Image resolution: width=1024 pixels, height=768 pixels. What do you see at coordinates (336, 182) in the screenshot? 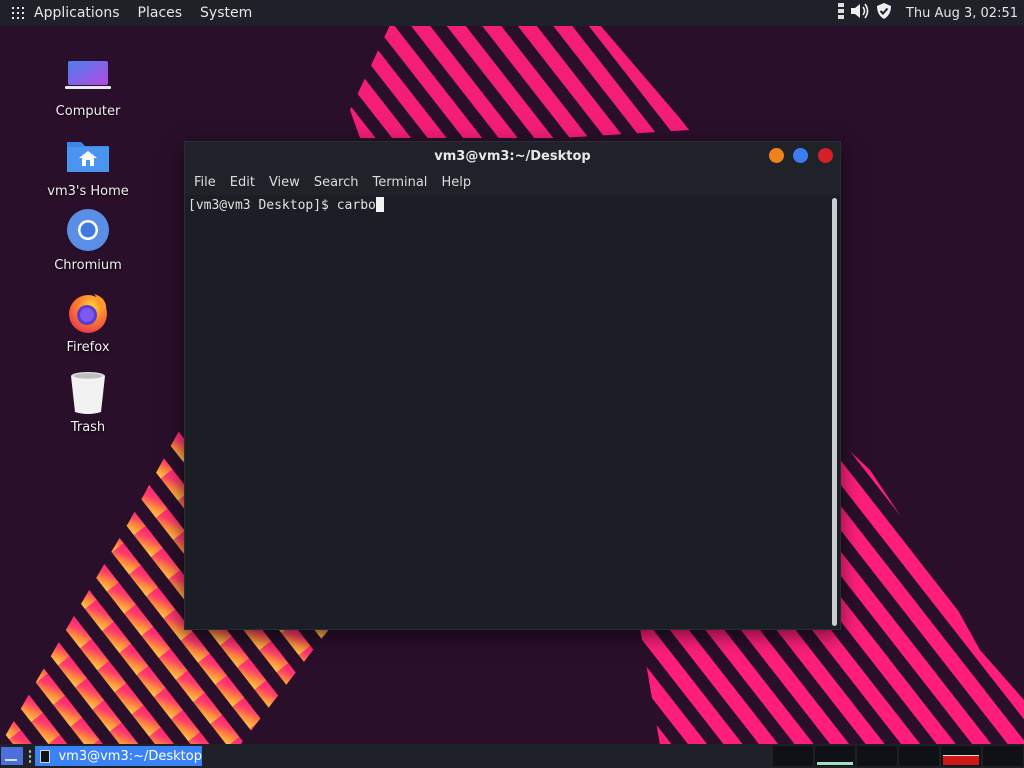
I see `menu-search: Search` at bounding box center [336, 182].